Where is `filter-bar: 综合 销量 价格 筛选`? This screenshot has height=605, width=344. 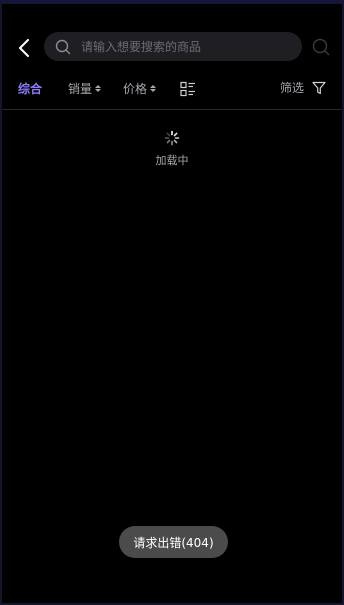 filter-bar: 综合 销量 价格 筛选 is located at coordinates (172, 89).